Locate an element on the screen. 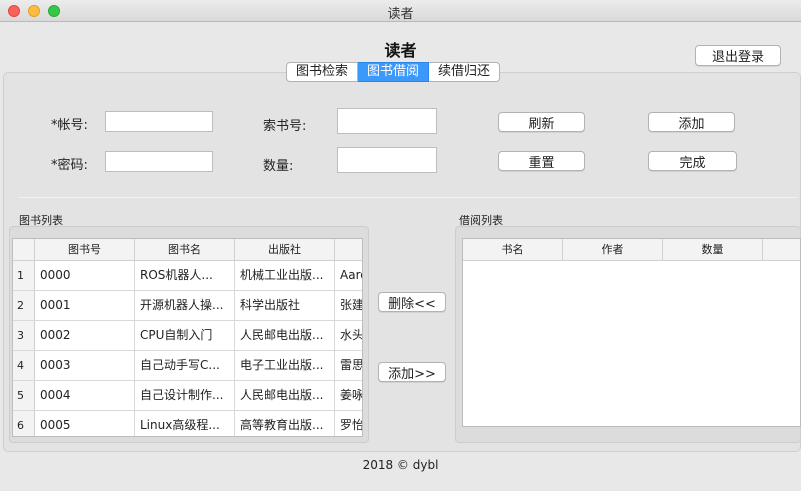  book-list-header: 图书号 图书名 出版社 is located at coordinates (187, 250).